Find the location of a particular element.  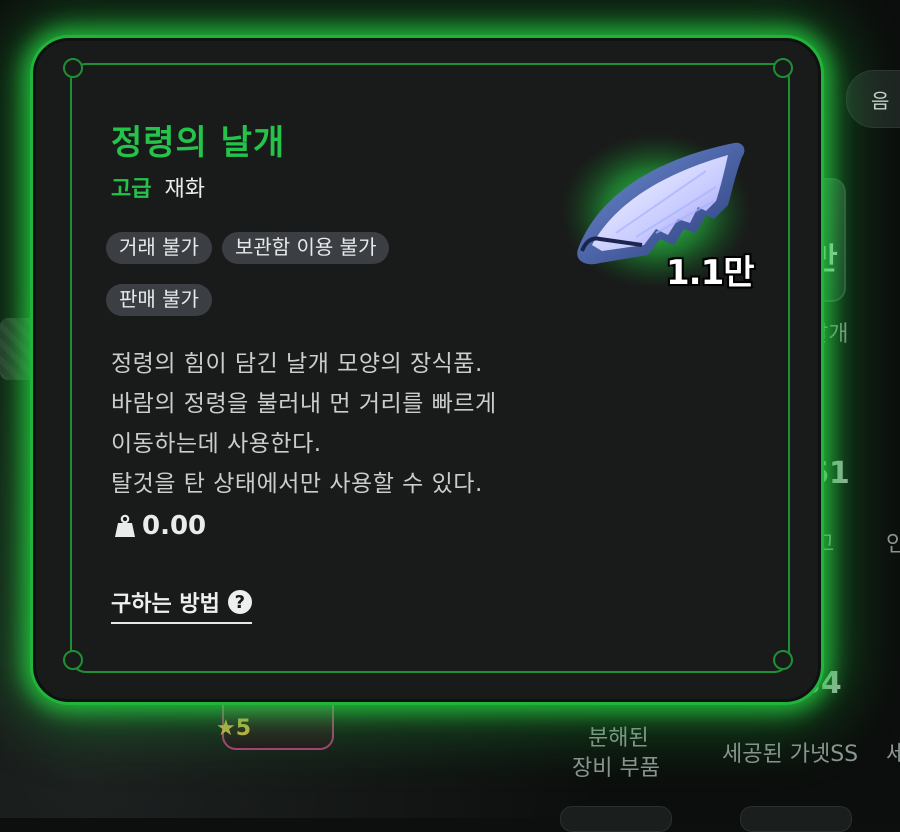

item-grade: 고급 is located at coordinates (131, 189).